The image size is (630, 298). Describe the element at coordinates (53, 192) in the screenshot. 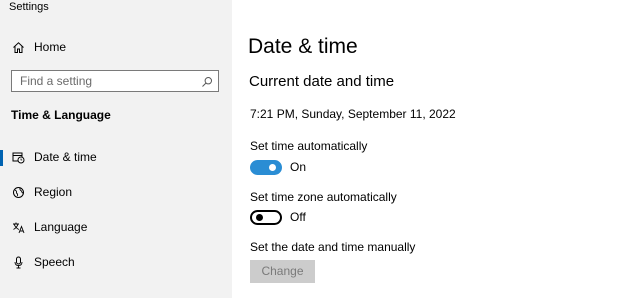

I see `sidebar-item-label: Region` at that location.